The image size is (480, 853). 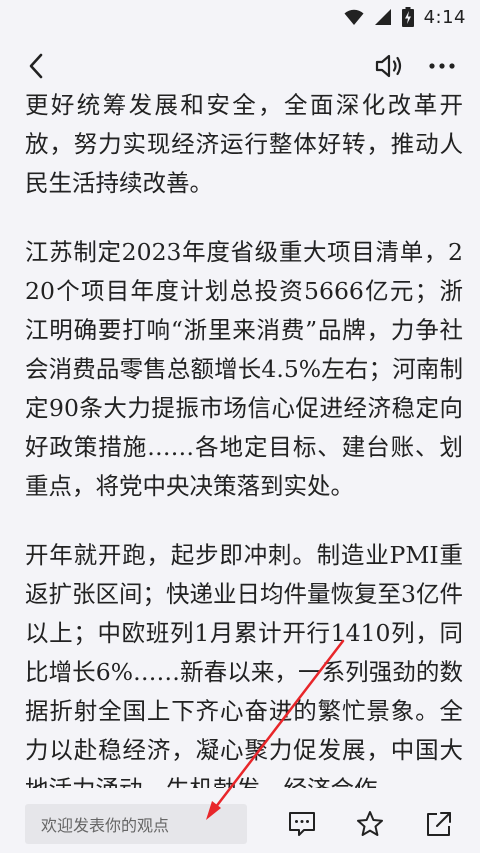 I want to click on chevron-left-icon, so click(x=36, y=66).